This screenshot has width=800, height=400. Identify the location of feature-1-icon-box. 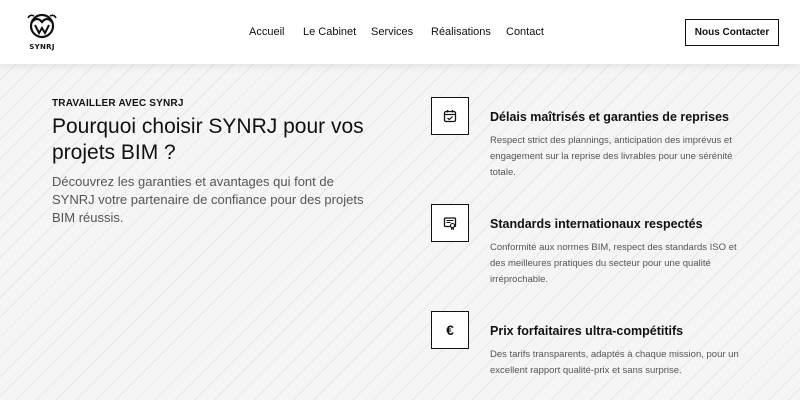
(450, 116).